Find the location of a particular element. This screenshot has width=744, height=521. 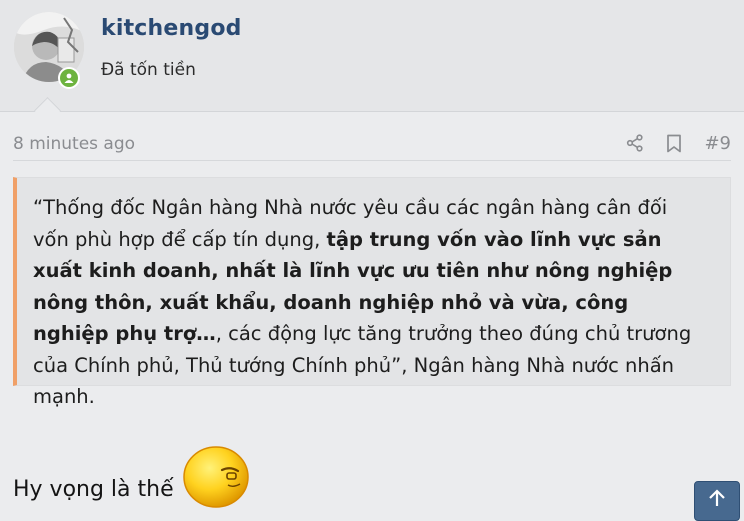

reply-content: Hy vọng là thế is located at coordinates (131, 475).